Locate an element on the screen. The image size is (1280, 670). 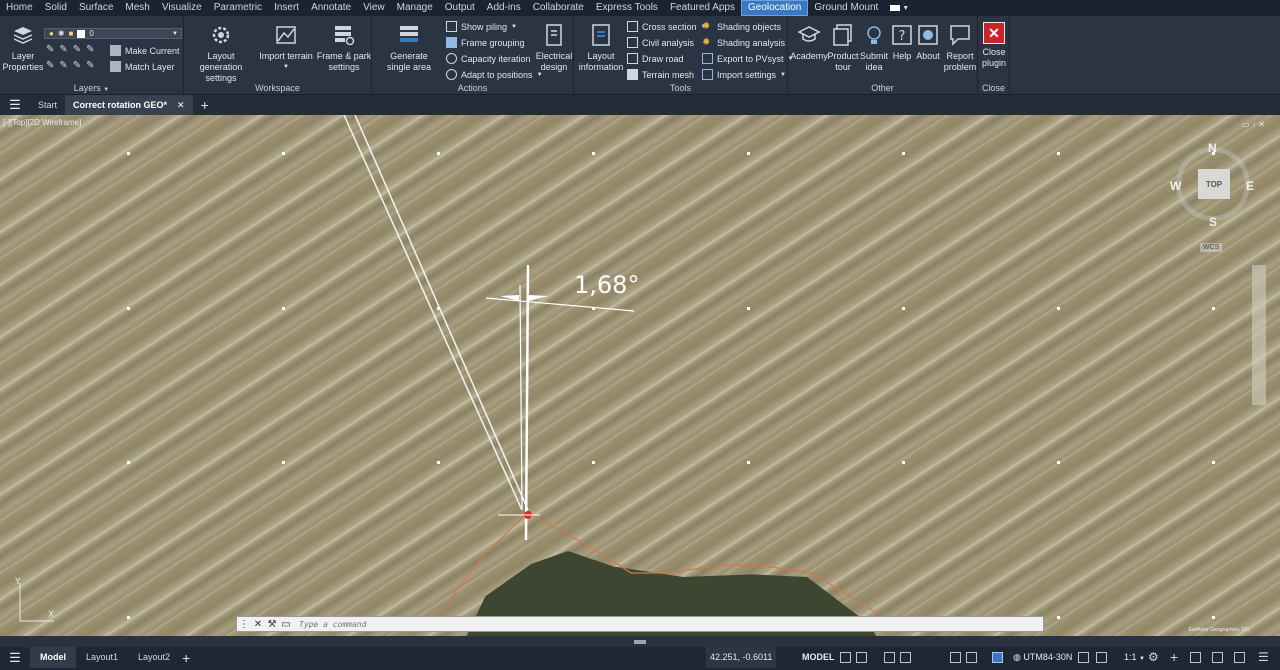
wcs-menu: WCS is located at coordinates (1211, 247).